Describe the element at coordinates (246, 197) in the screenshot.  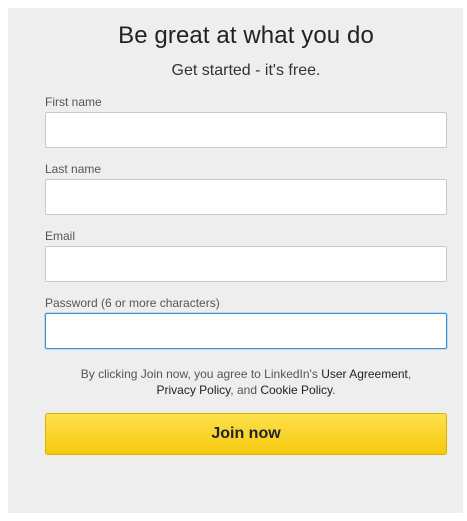
I see `last-name-input` at that location.